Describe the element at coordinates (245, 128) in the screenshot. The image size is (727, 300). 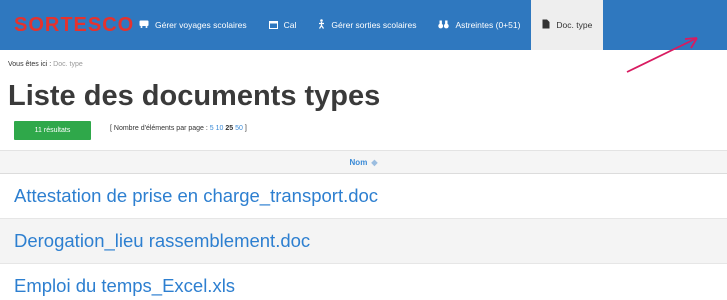
I see `per-page-suffix: ]` at that location.